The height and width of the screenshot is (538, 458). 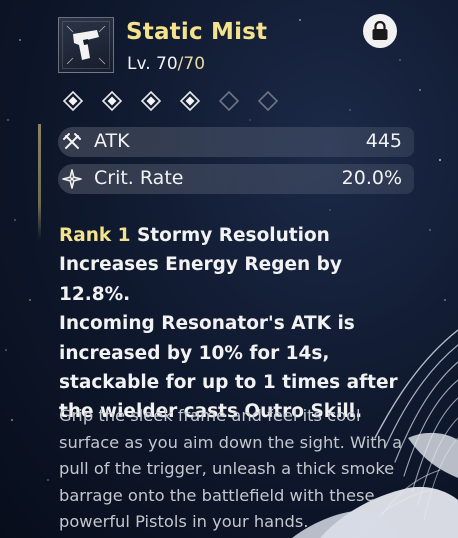 What do you see at coordinates (139, 178) in the screenshot?
I see `stat-label: Crit. Rate` at bounding box center [139, 178].